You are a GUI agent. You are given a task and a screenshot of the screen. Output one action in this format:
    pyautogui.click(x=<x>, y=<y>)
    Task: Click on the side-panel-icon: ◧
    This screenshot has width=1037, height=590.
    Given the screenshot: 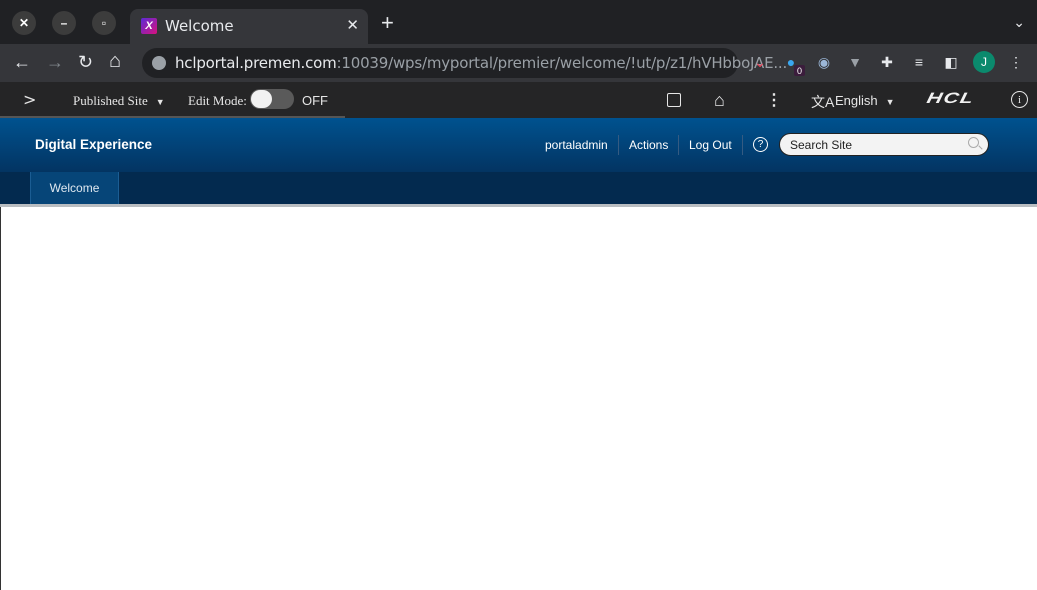 What is the action you would take?
    pyautogui.click(x=951, y=62)
    